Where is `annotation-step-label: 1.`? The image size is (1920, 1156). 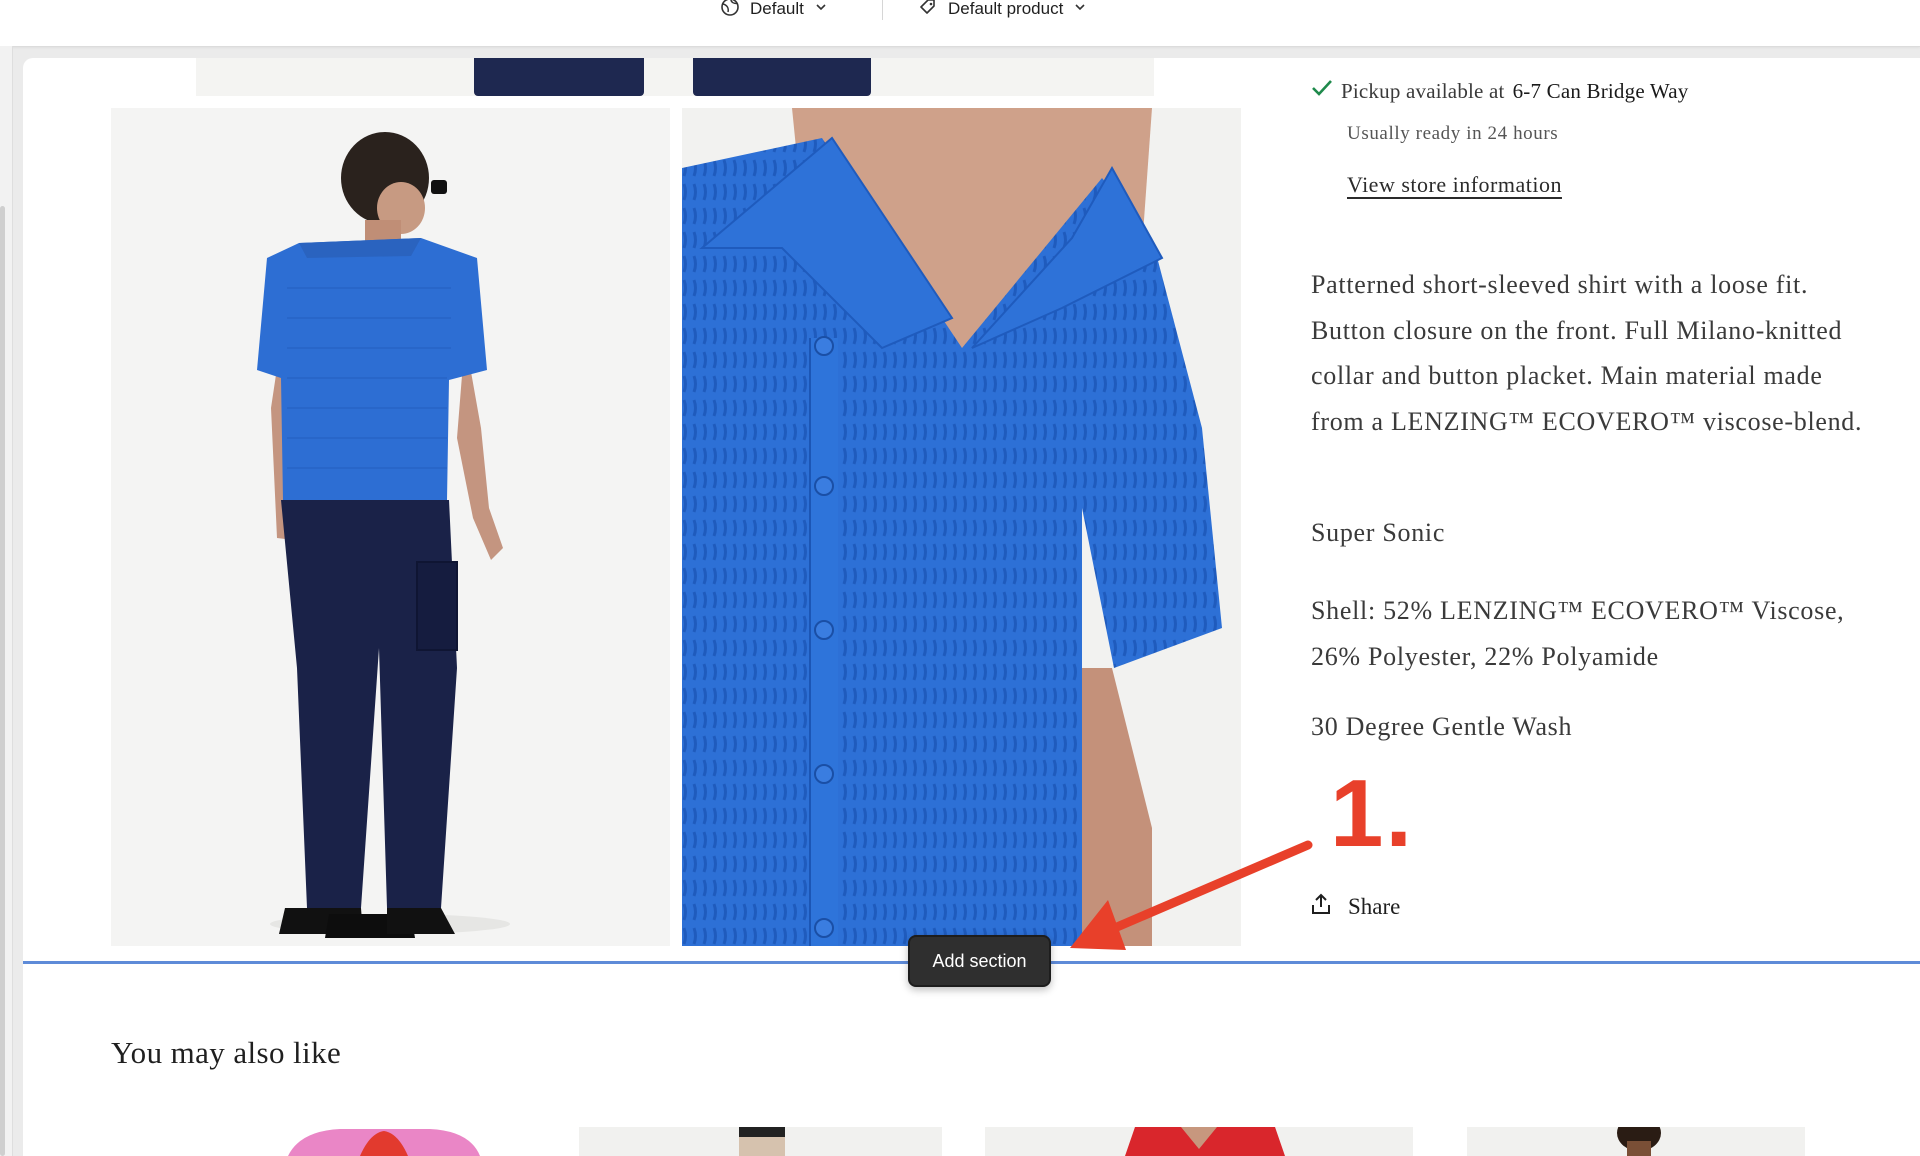 annotation-step-label: 1. is located at coordinates (1372, 813).